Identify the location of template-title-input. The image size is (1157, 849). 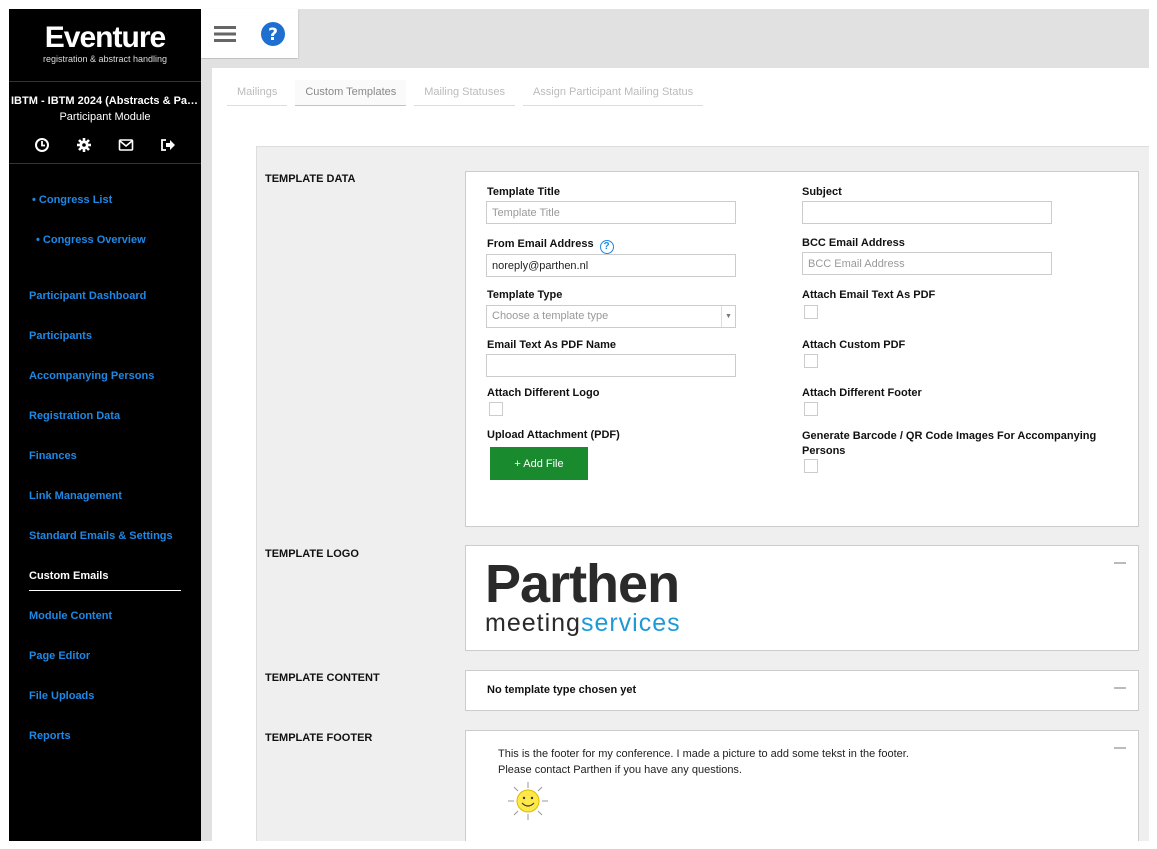
(611, 212).